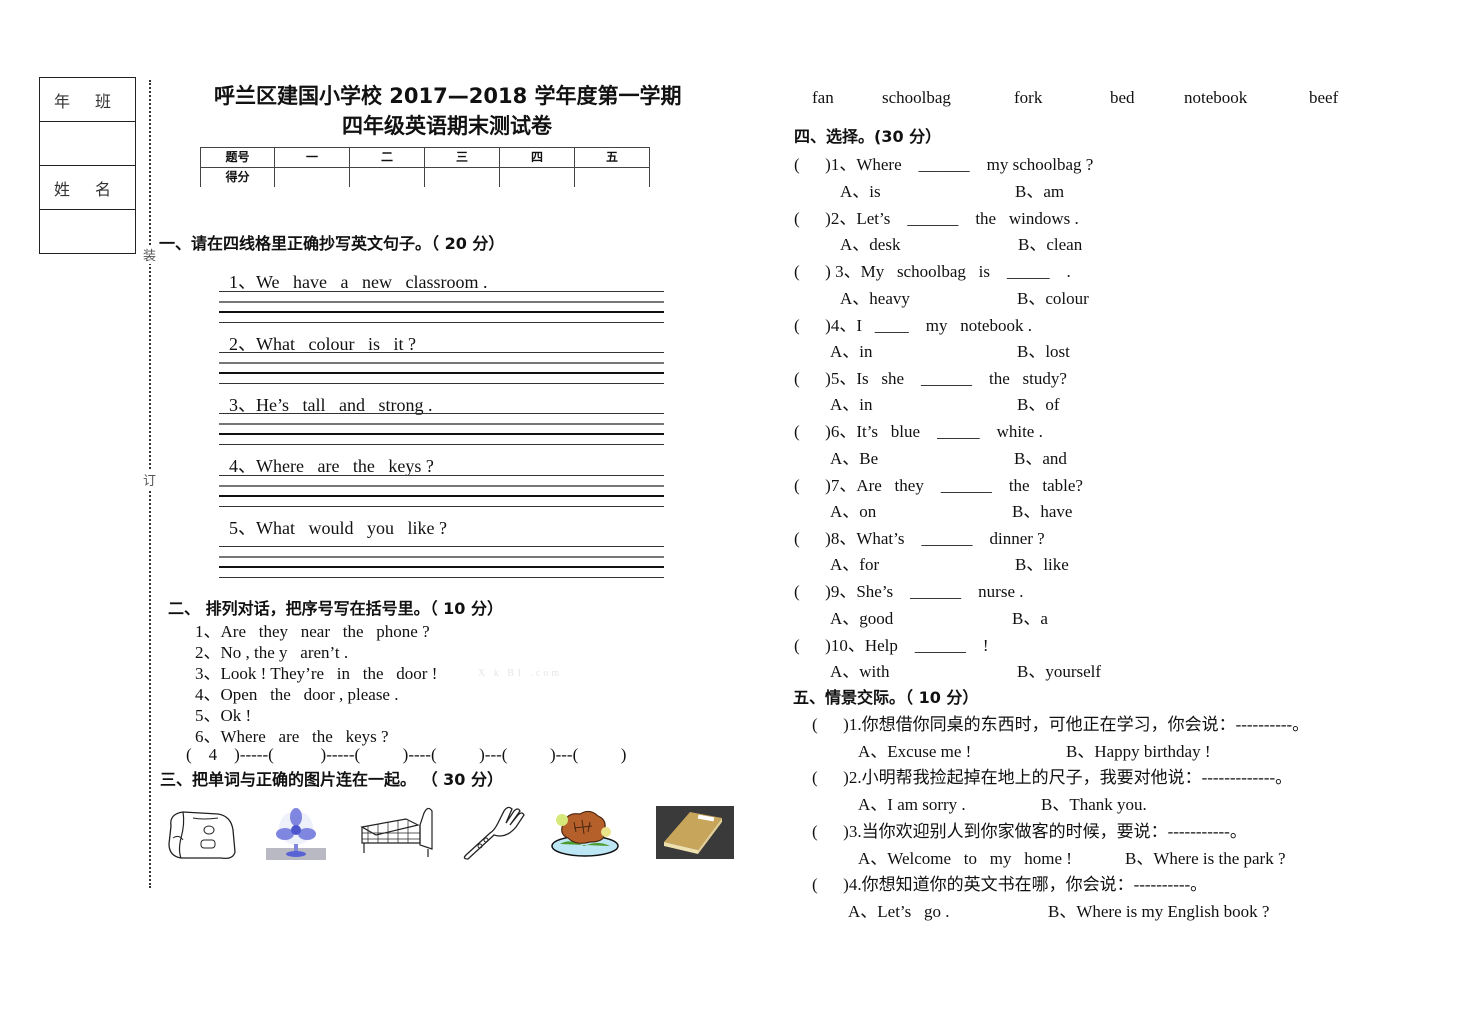  What do you see at coordinates (823, 98) in the screenshot?
I see `match-word: fan` at bounding box center [823, 98].